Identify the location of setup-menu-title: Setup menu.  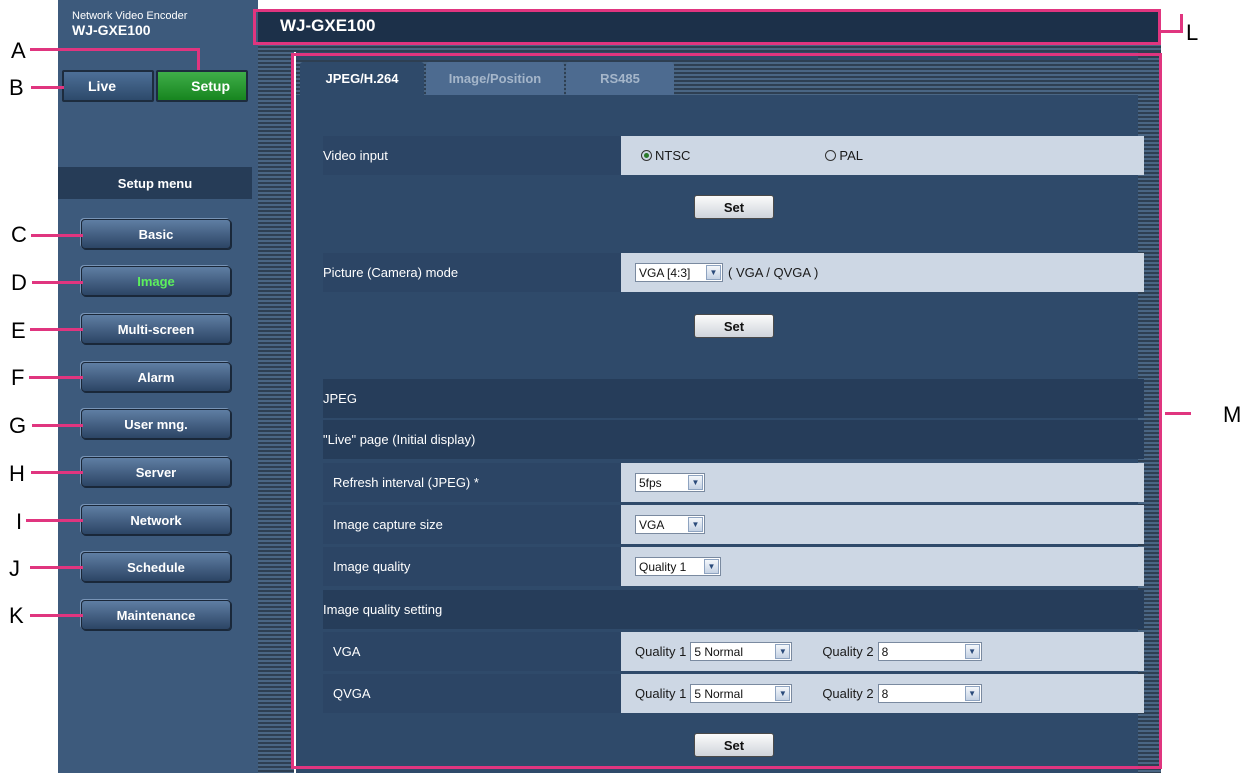
(155, 183).